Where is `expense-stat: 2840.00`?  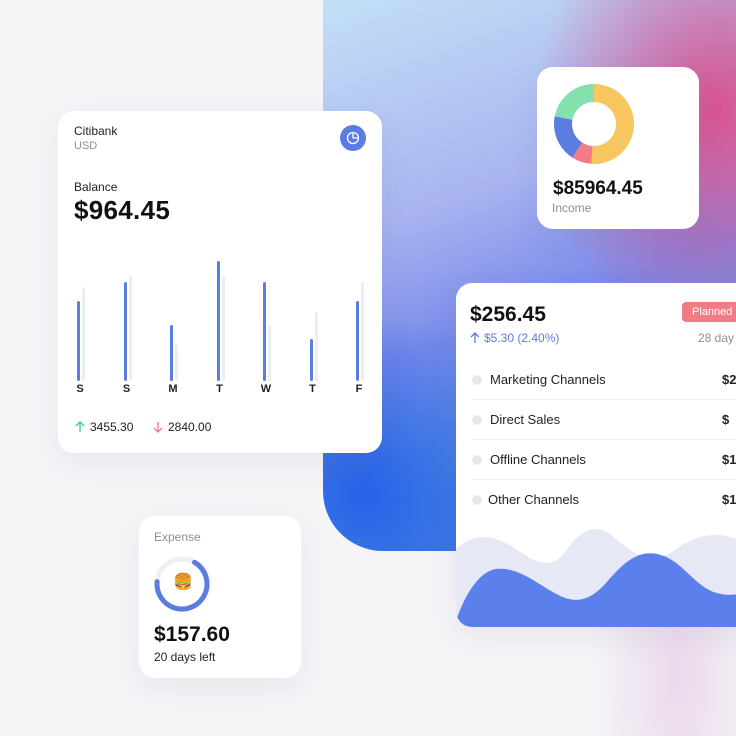 expense-stat: 2840.00 is located at coordinates (181, 427).